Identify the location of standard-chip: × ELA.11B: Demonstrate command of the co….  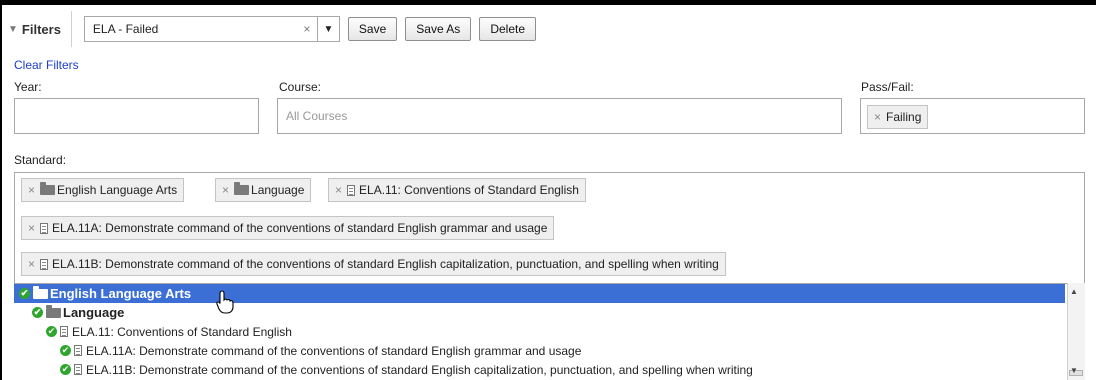
(373, 264).